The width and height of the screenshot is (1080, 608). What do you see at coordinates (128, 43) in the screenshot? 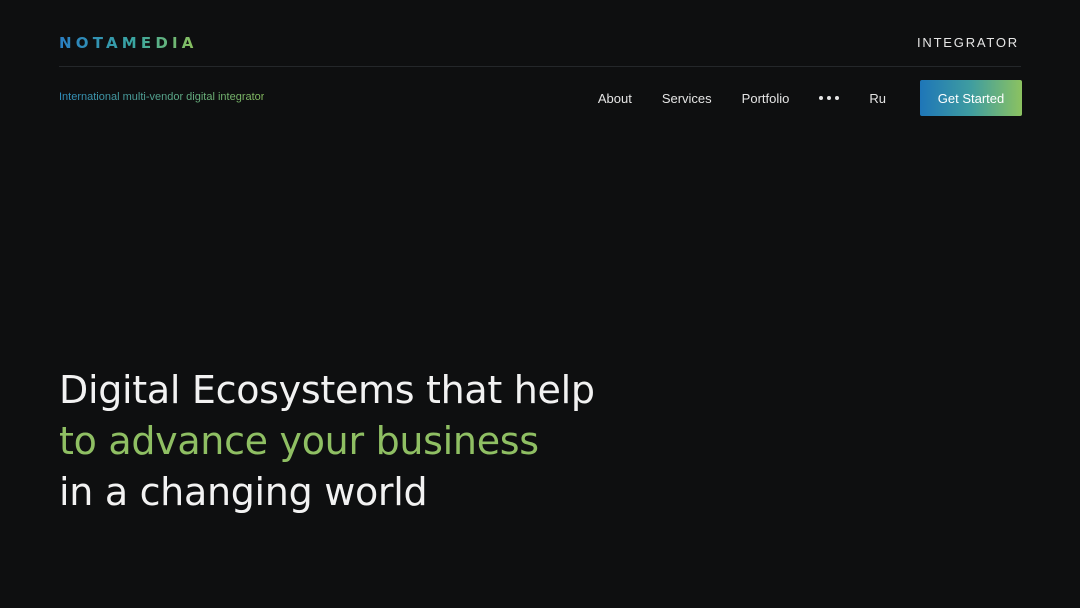
I see `logo: NOTAMEDIA` at bounding box center [128, 43].